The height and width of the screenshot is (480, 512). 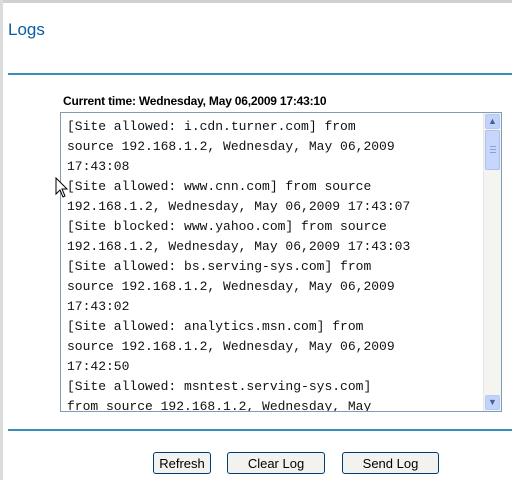 What do you see at coordinates (182, 463) in the screenshot?
I see `refresh-button: Refresh` at bounding box center [182, 463].